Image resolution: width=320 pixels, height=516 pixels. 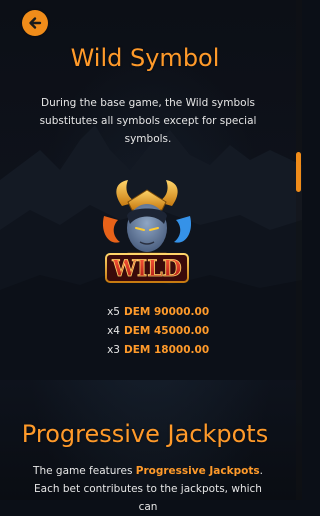 I want to click on arrow-left-icon, so click(x=35, y=23).